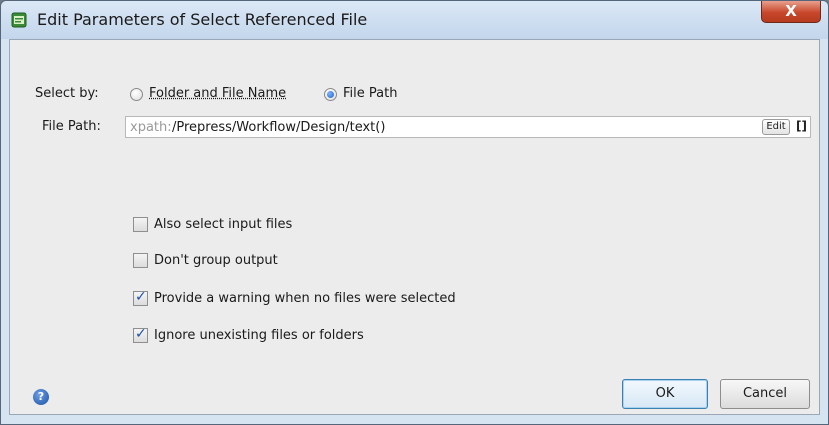 The height and width of the screenshot is (425, 829). I want to click on ignore-unexisting-label: Ignore unexisting files or folders, so click(259, 335).